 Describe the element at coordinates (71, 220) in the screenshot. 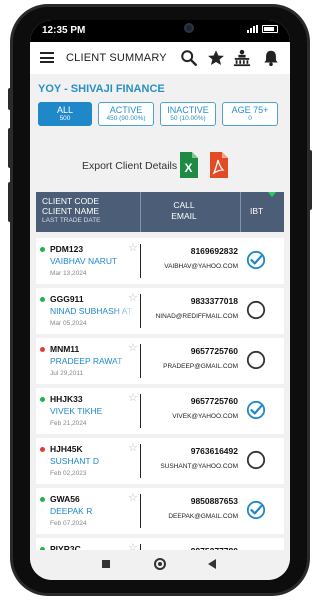

I see `header-last-trade-date: LAST TRADE DATE` at that location.